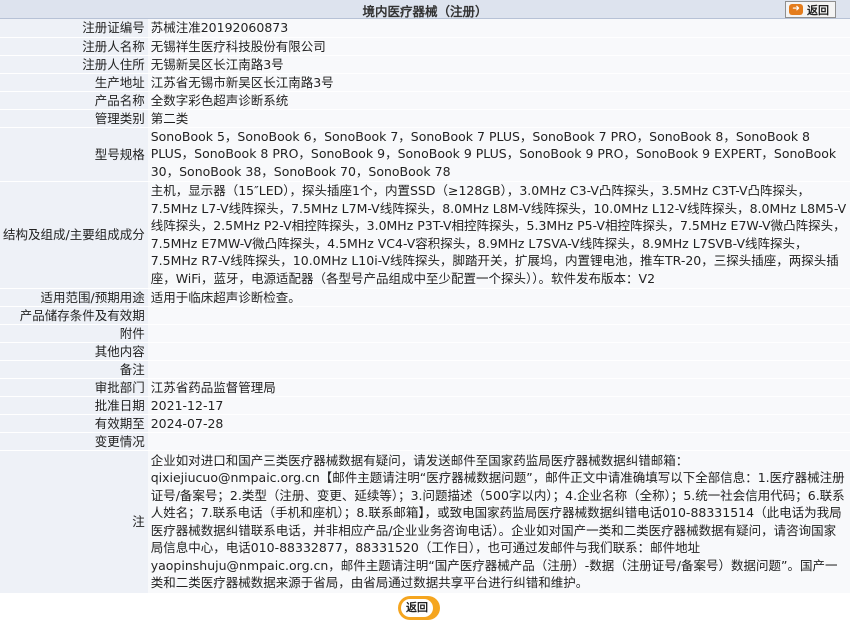 The image size is (850, 624). Describe the element at coordinates (74, 100) in the screenshot. I see `label-product: 产品名称` at that location.